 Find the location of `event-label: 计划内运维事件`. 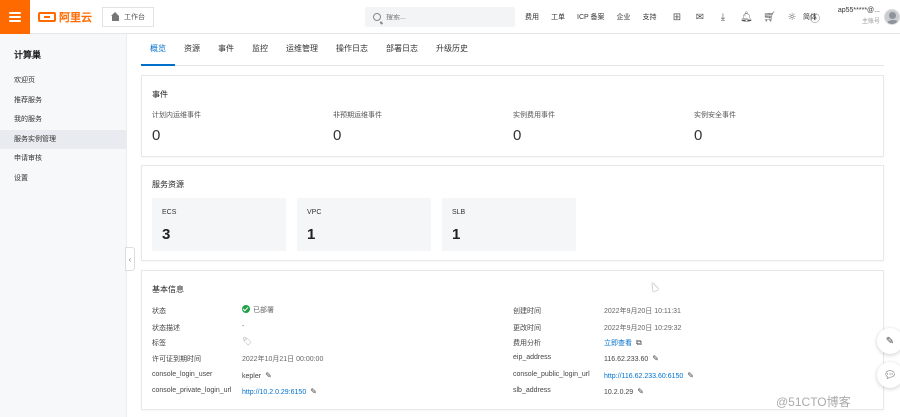

event-label: 计划内运维事件 is located at coordinates (176, 115).